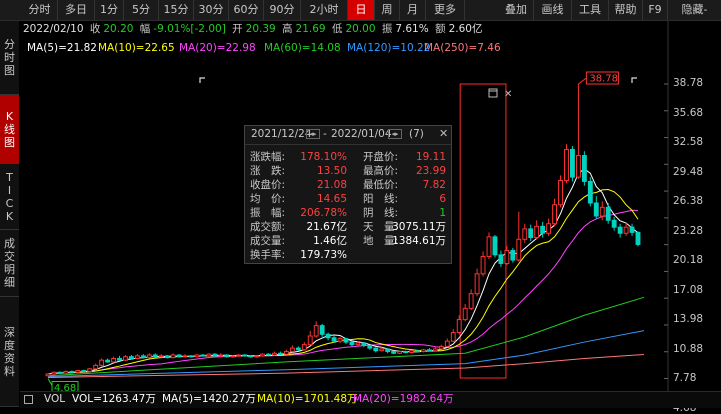 This screenshot has width=721, height=414. Describe the element at coordinates (419, 227) in the screenshot. I see `popup-value: 3075.11万` at that location.